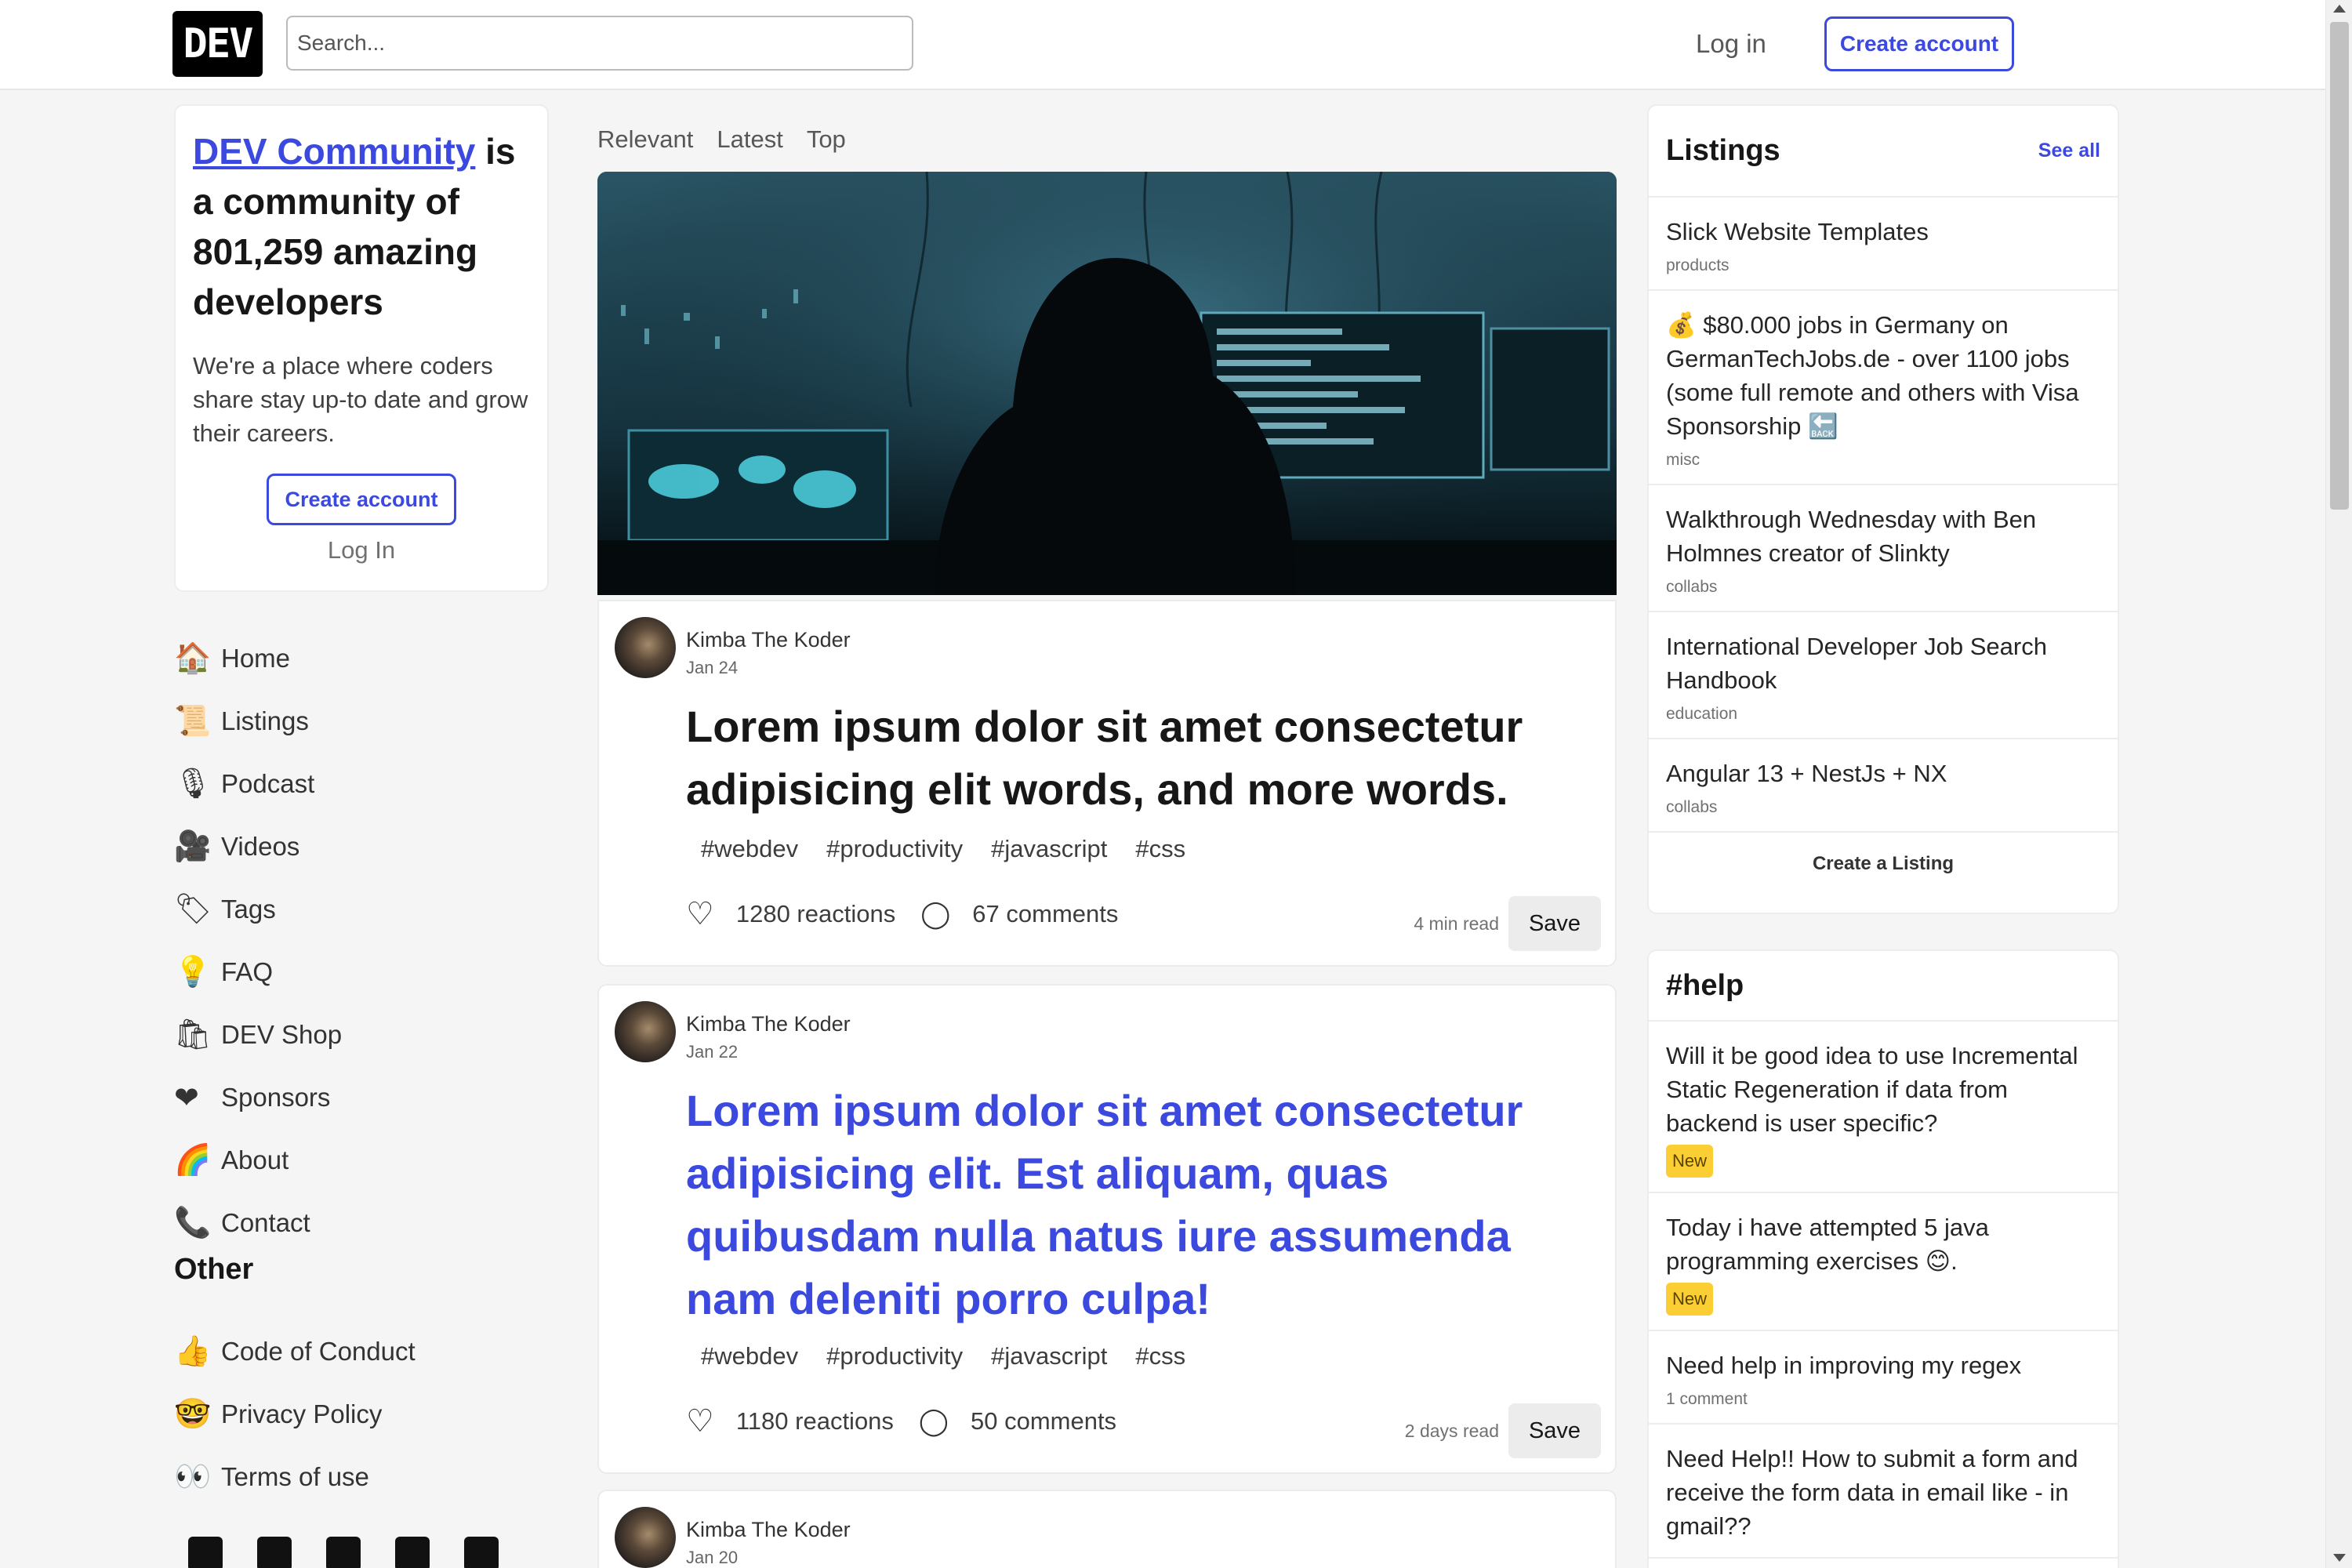 Image resolution: width=2352 pixels, height=1568 pixels. What do you see at coordinates (482, 1552) in the screenshot?
I see `twitch-icon` at bounding box center [482, 1552].